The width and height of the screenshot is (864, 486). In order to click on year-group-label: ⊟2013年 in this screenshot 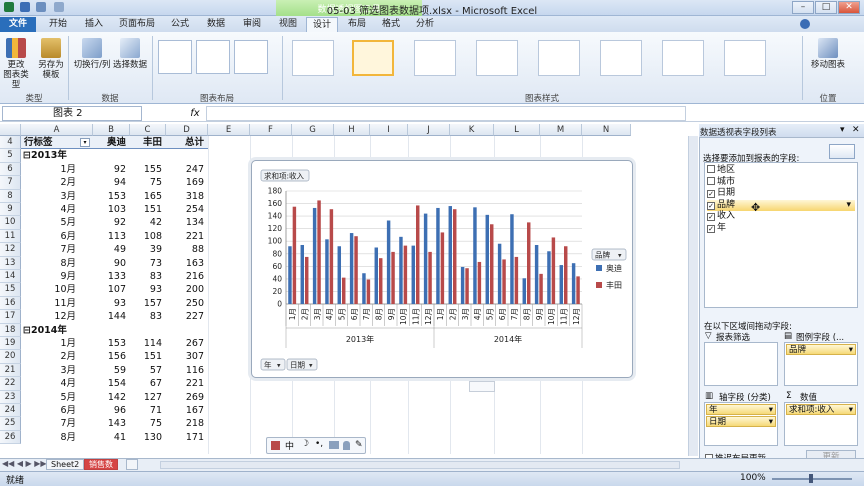, I will do `click(58, 155)`.